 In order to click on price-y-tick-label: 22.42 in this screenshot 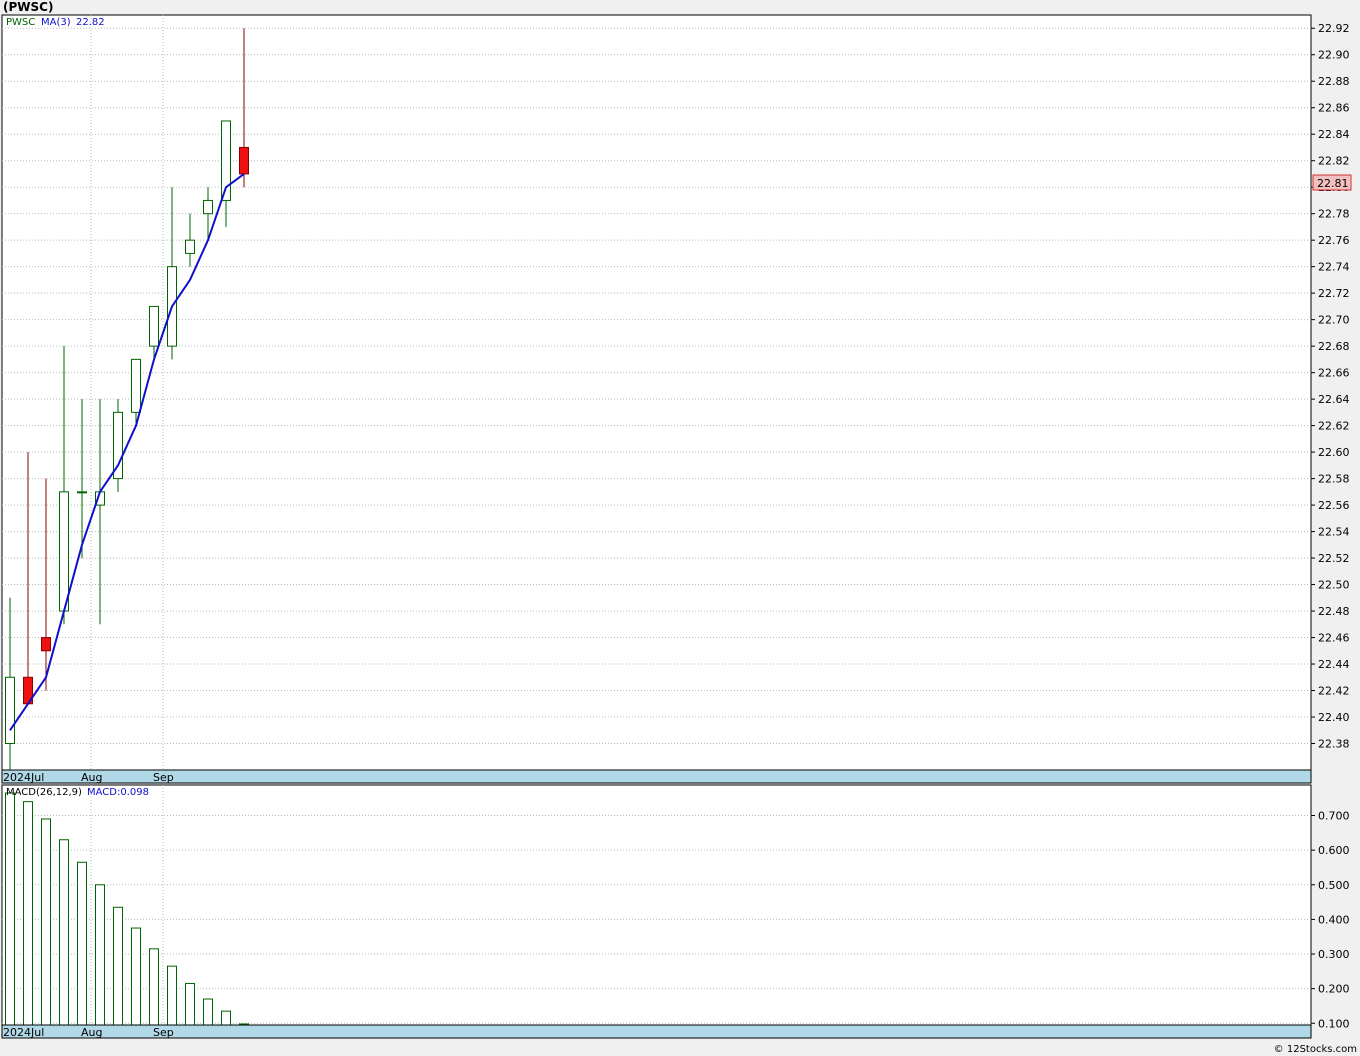, I will do `click(1334, 691)`.